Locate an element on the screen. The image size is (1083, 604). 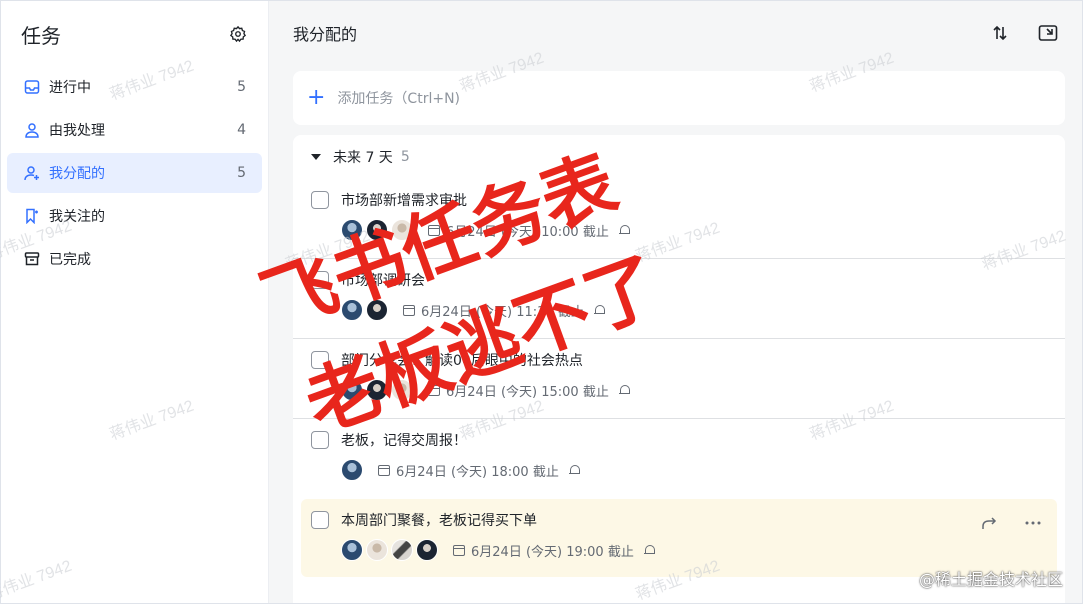
caret-down-icon is located at coordinates (316, 157).